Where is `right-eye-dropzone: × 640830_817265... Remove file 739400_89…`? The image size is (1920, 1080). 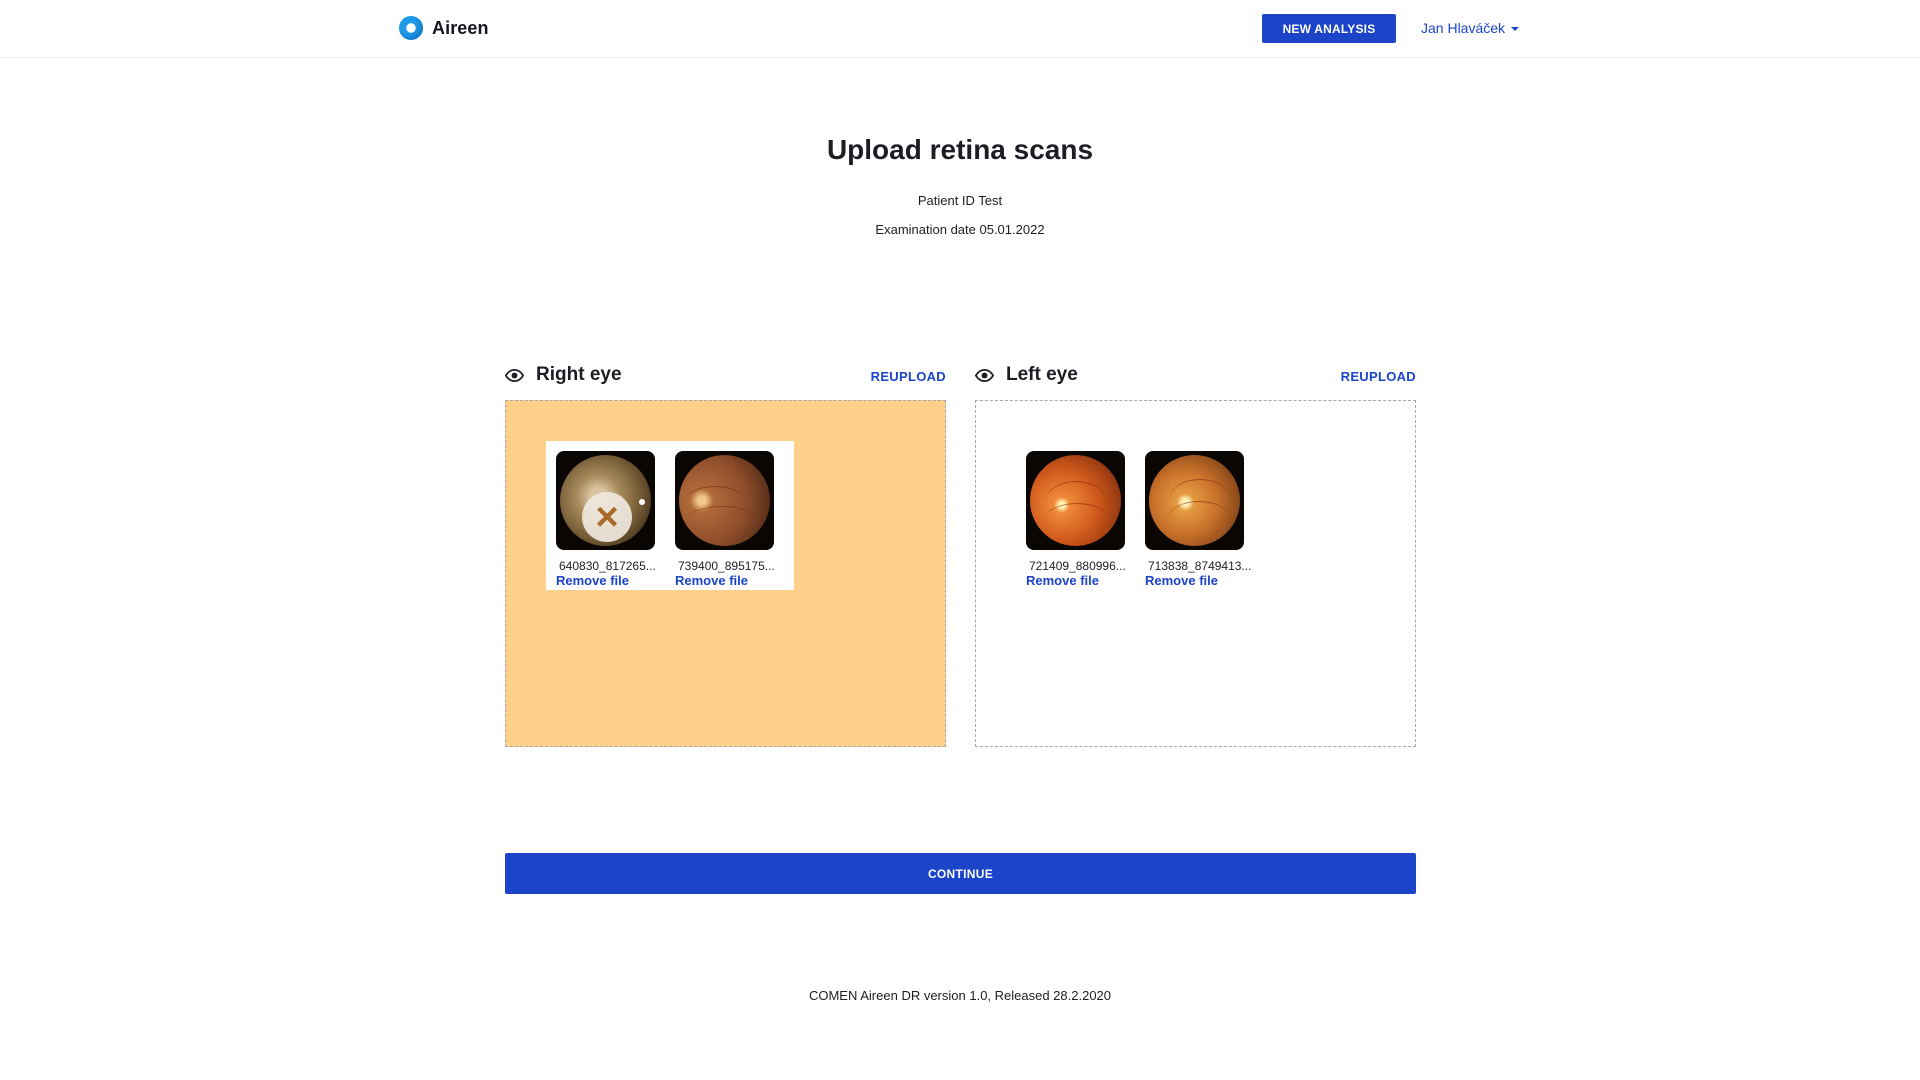
right-eye-dropzone: × 640830_817265... Remove file 739400_89… is located at coordinates (725, 573).